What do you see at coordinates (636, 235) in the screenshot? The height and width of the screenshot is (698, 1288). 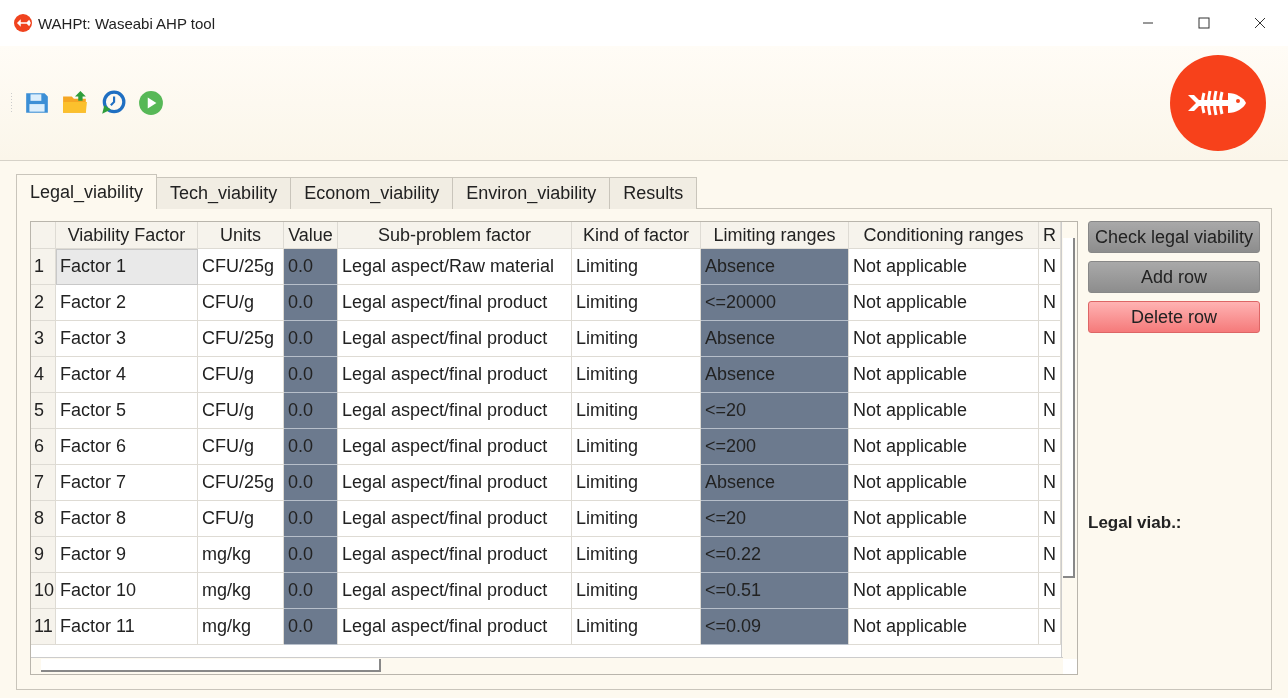 I see `column-header: Kind of factor` at bounding box center [636, 235].